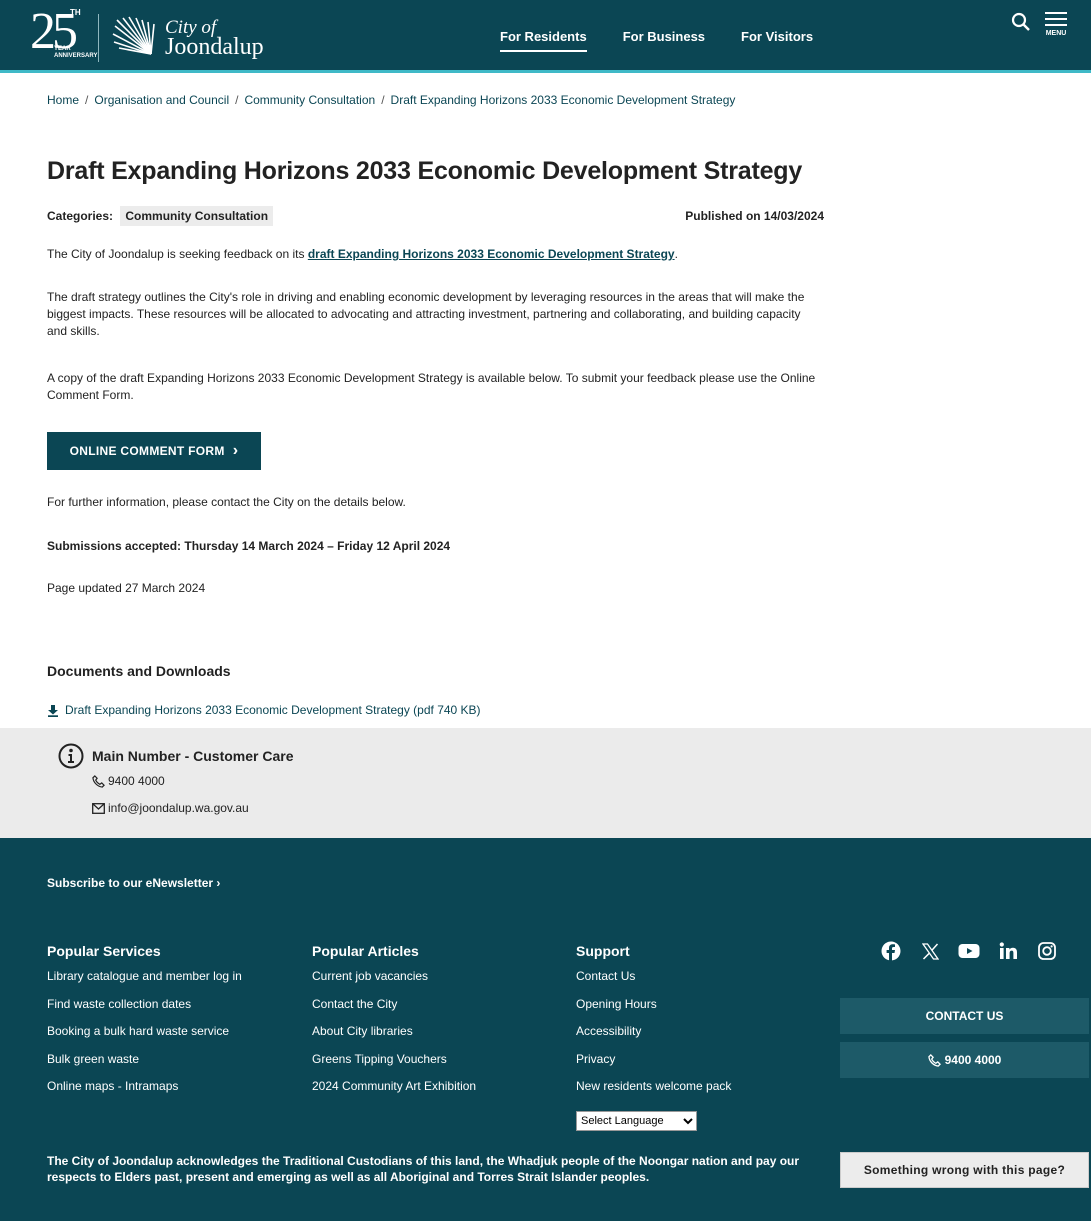 This screenshot has width=1091, height=1221. Describe the element at coordinates (964, 1016) in the screenshot. I see `contact-us-button: CONTACT US` at that location.